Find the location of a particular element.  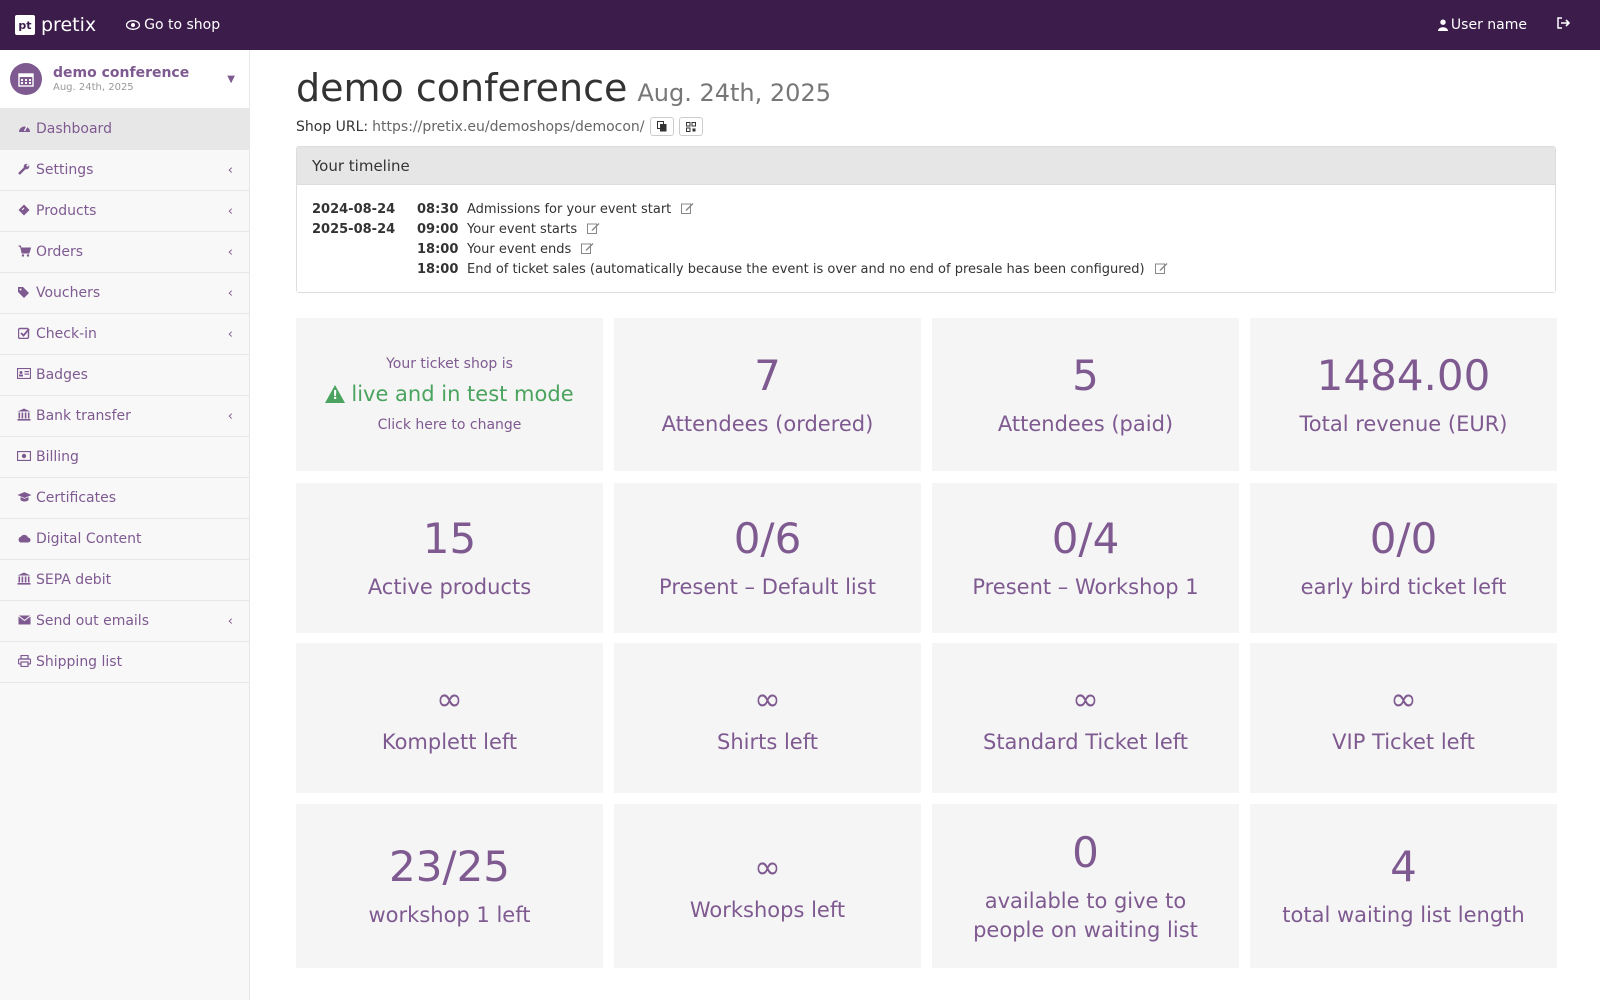

event-date: Aug. 24th, 2025 is located at coordinates (93, 87).